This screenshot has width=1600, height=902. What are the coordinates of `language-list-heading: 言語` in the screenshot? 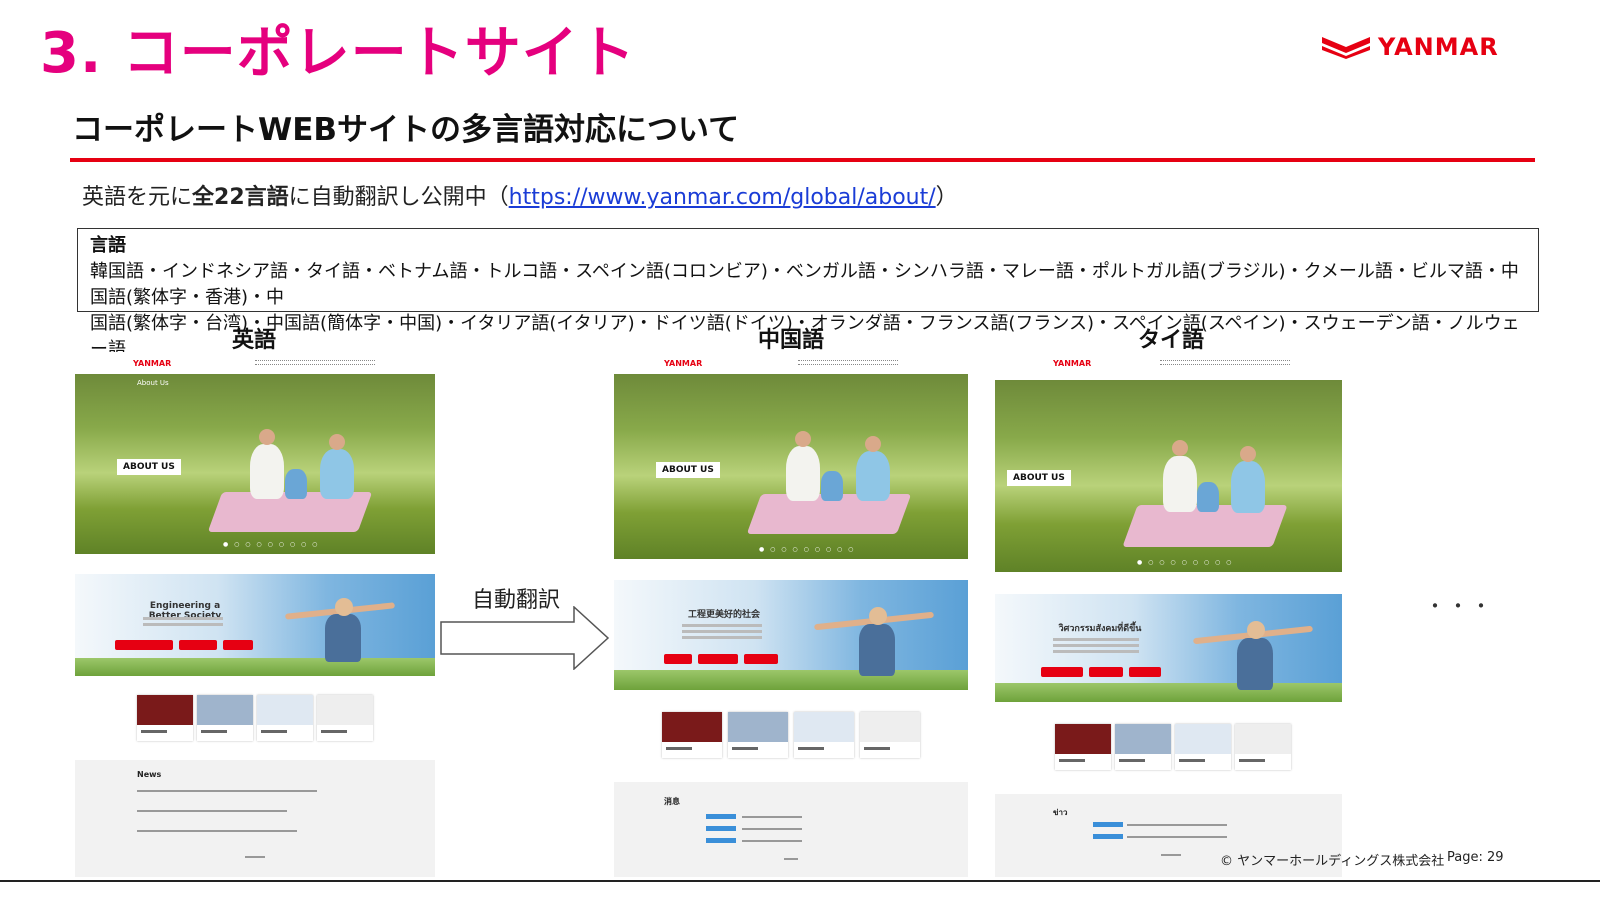 It's located at (108, 245).